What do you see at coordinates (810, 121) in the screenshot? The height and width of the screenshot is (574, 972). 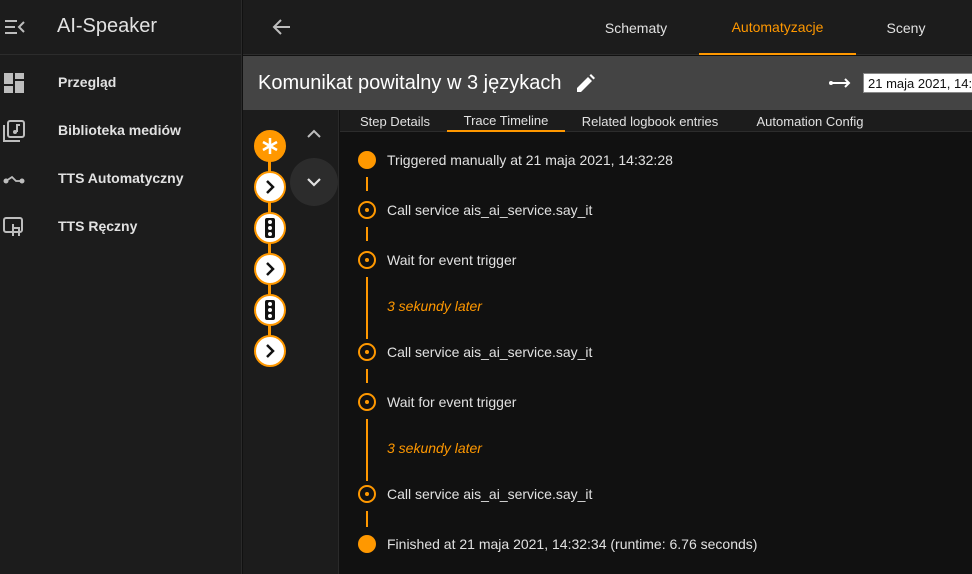 I see `tab-automation-config: Automation Config` at bounding box center [810, 121].